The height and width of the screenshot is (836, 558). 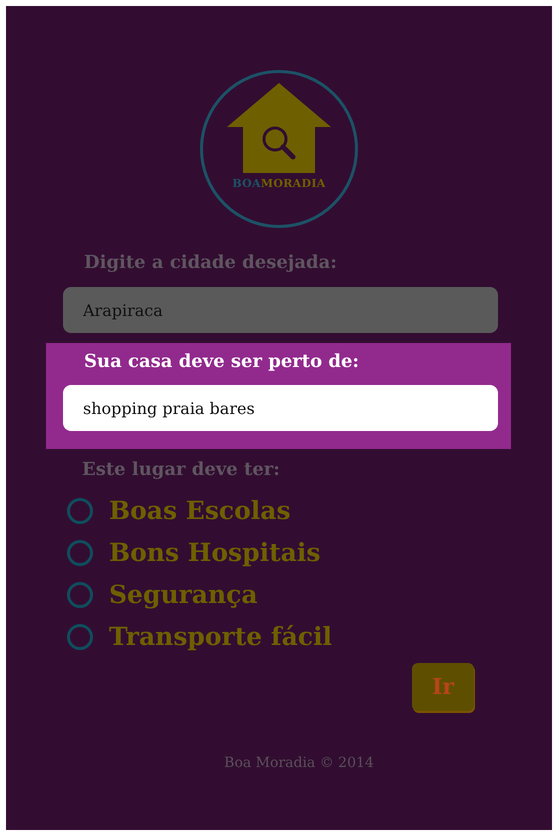 What do you see at coordinates (299, 763) in the screenshot?
I see `footer-text: Boa Moradia © 2014` at bounding box center [299, 763].